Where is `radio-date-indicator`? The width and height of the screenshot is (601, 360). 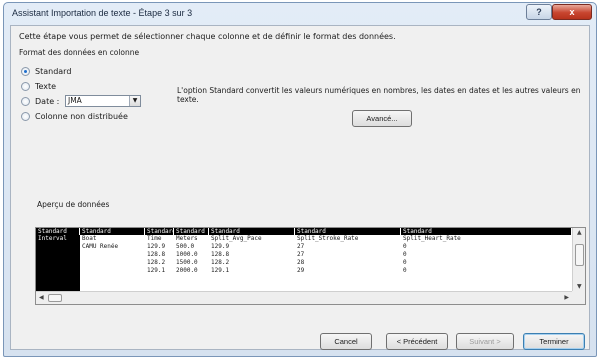
radio-date-indicator is located at coordinates (25, 101).